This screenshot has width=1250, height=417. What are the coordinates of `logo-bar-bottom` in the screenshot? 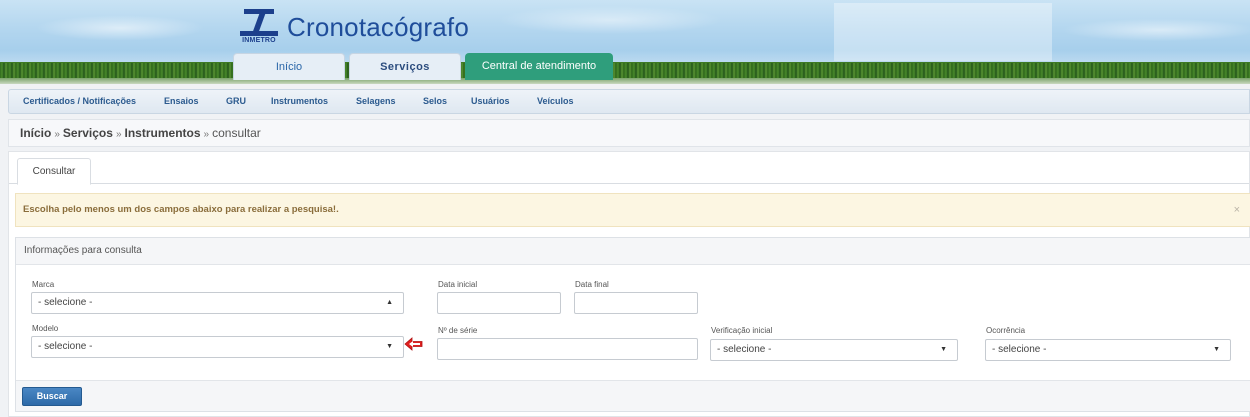 It's located at (259, 33).